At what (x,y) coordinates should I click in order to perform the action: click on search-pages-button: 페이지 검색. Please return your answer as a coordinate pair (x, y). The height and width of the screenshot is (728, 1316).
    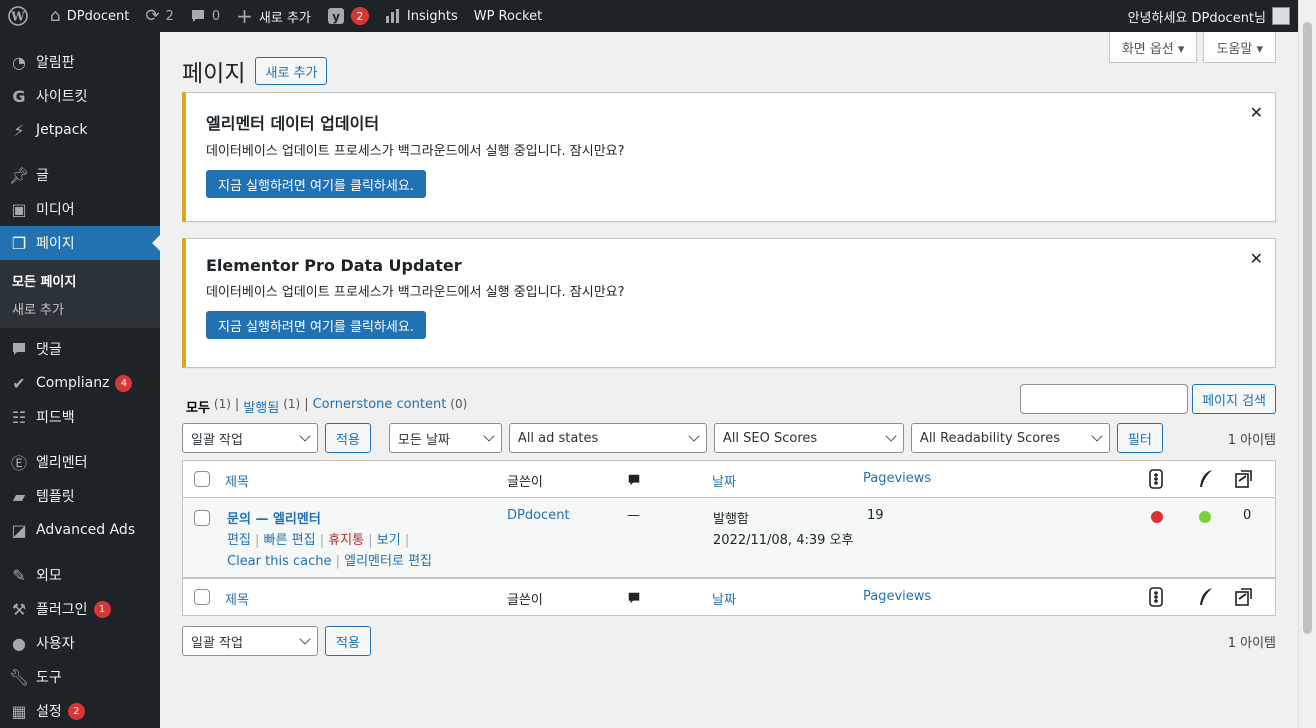
    Looking at the image, I should click on (1234, 399).